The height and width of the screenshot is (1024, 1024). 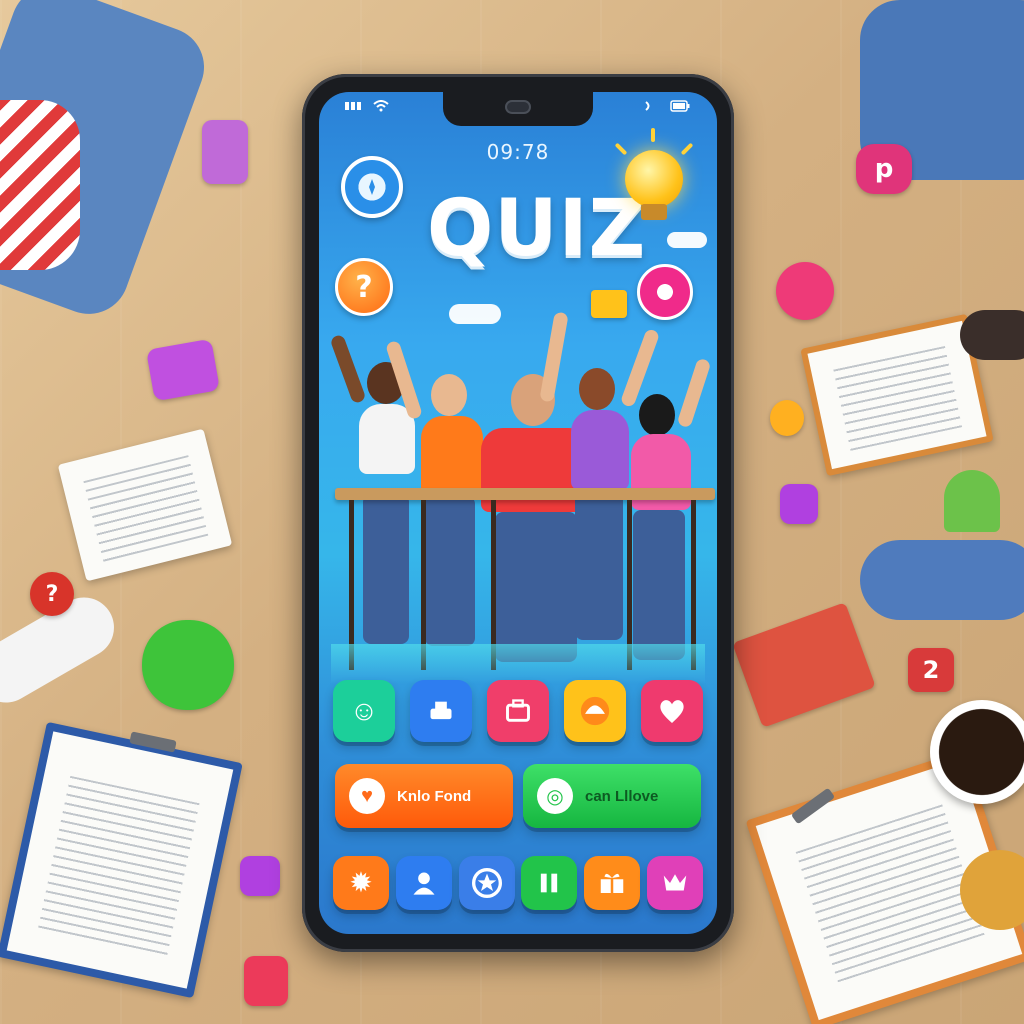 What do you see at coordinates (972, 501) in the screenshot?
I see `cactus-plant` at bounding box center [972, 501].